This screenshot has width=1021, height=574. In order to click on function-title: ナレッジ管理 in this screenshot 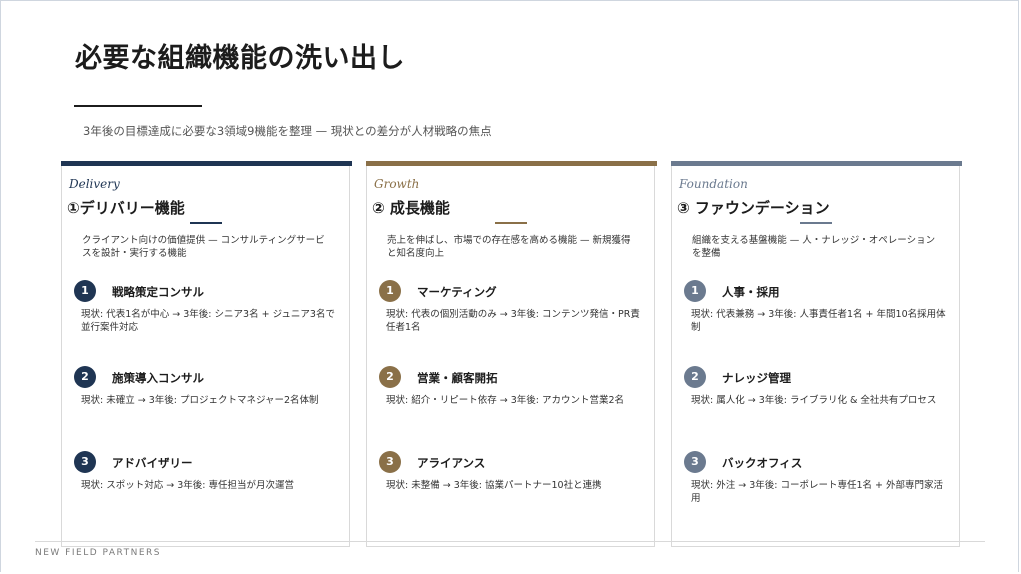, I will do `click(756, 378)`.